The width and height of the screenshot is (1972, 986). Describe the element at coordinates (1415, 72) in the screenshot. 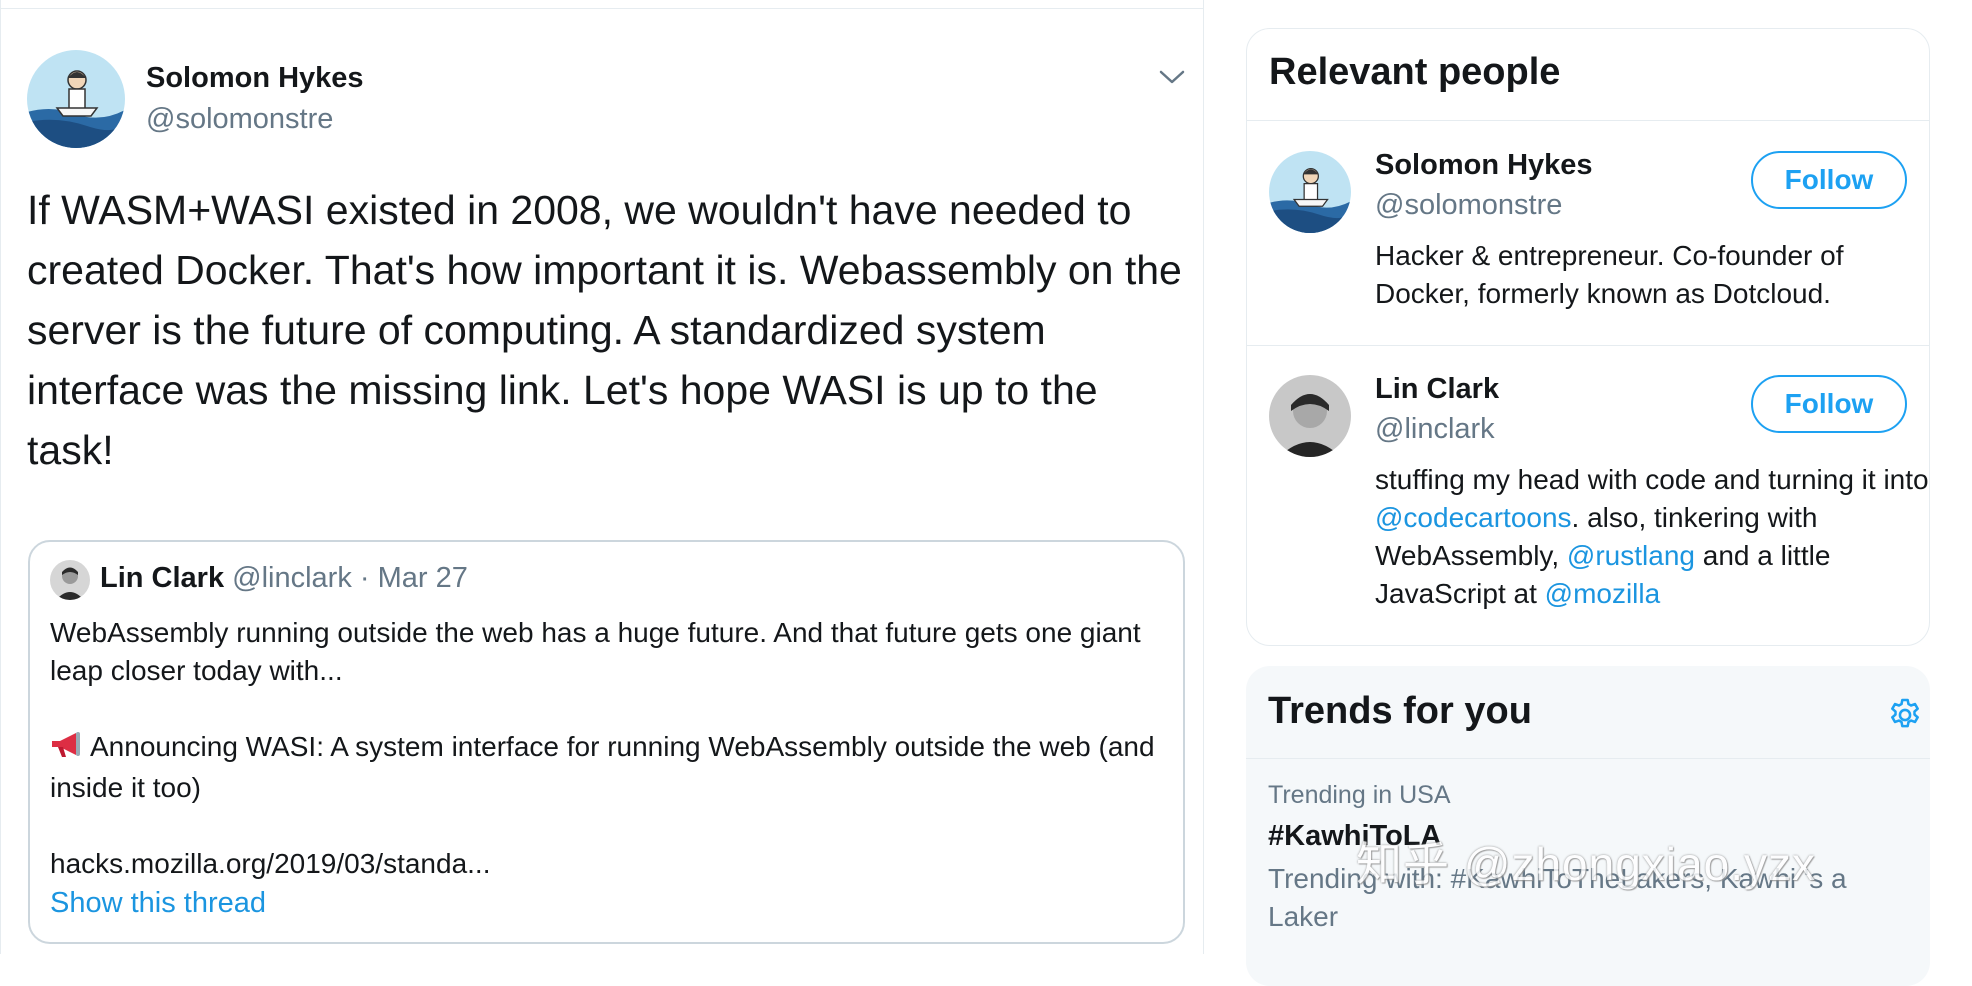

I see `panel-title: Relevant people` at that location.